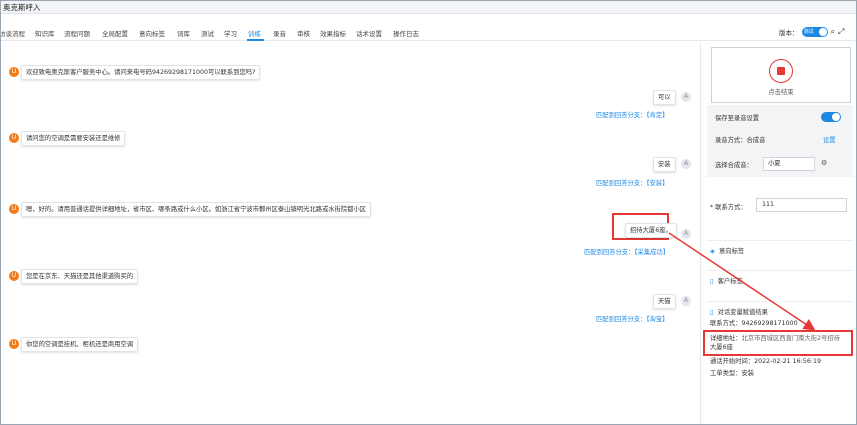  Describe the element at coordinates (833, 32) in the screenshot. I see `search-icon: ⌕` at that location.